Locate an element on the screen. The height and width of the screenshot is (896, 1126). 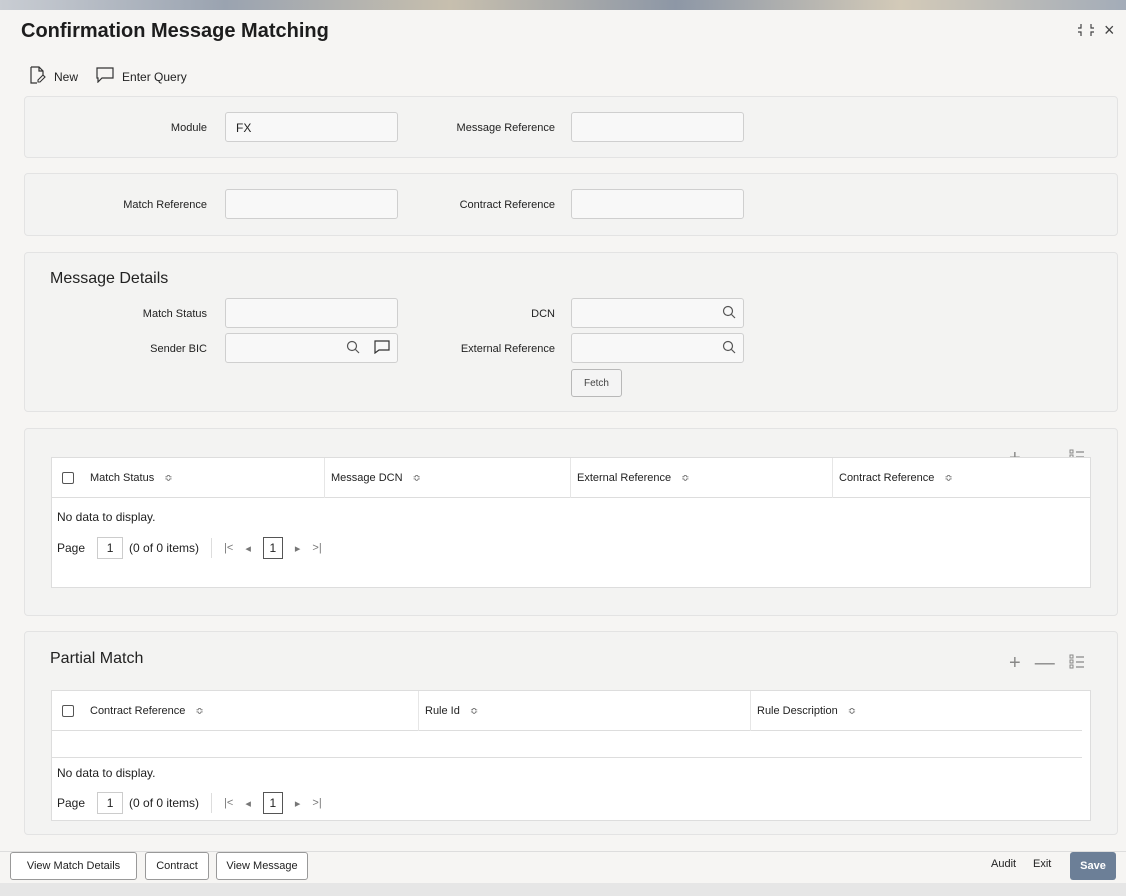
toolbar: New Enter Query is located at coordinates (107, 76).